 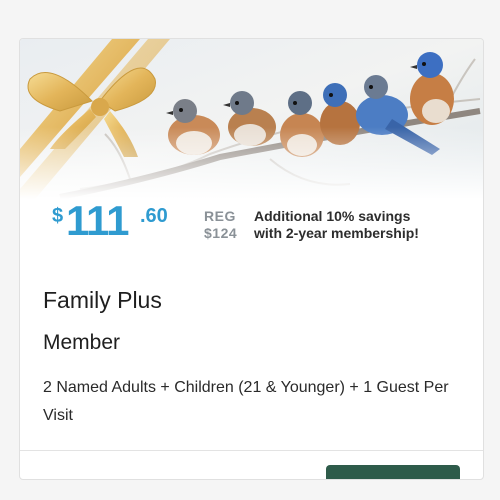 I want to click on membership-subtitle: Member, so click(x=82, y=342).